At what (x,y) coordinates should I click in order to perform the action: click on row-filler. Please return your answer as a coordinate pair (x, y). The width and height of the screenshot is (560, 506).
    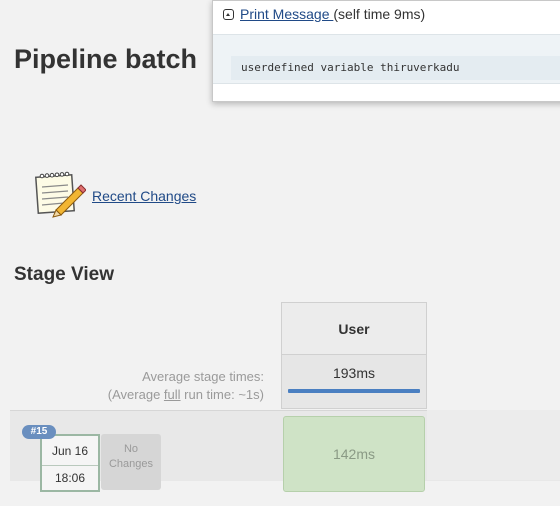
    Looking at the image, I should click on (493, 445).